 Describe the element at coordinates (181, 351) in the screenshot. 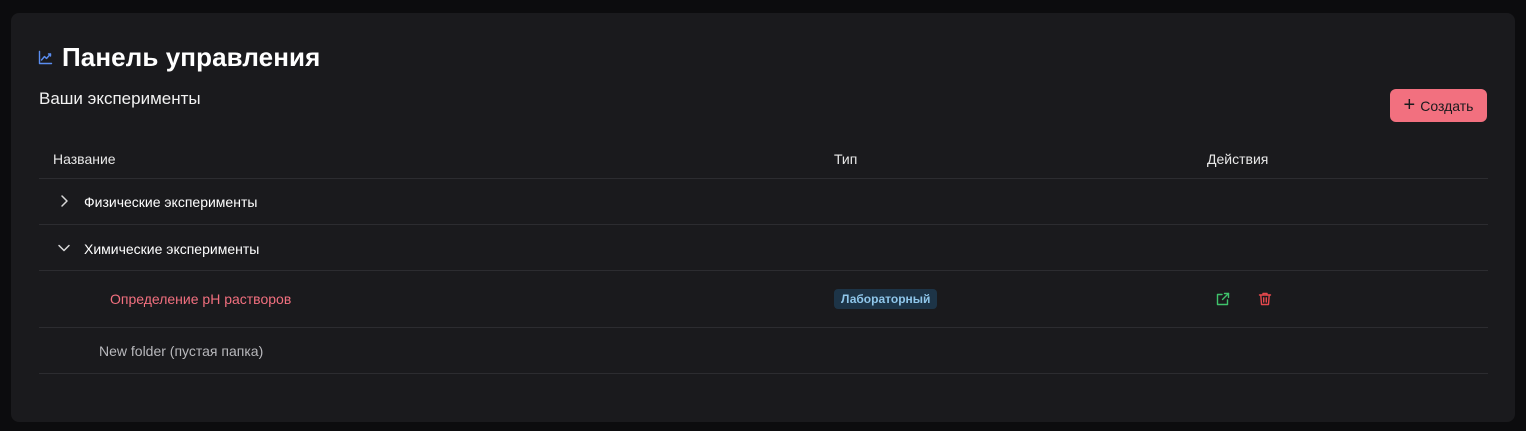

I see `empty-folder-label: New folder (пустая папка)` at that location.